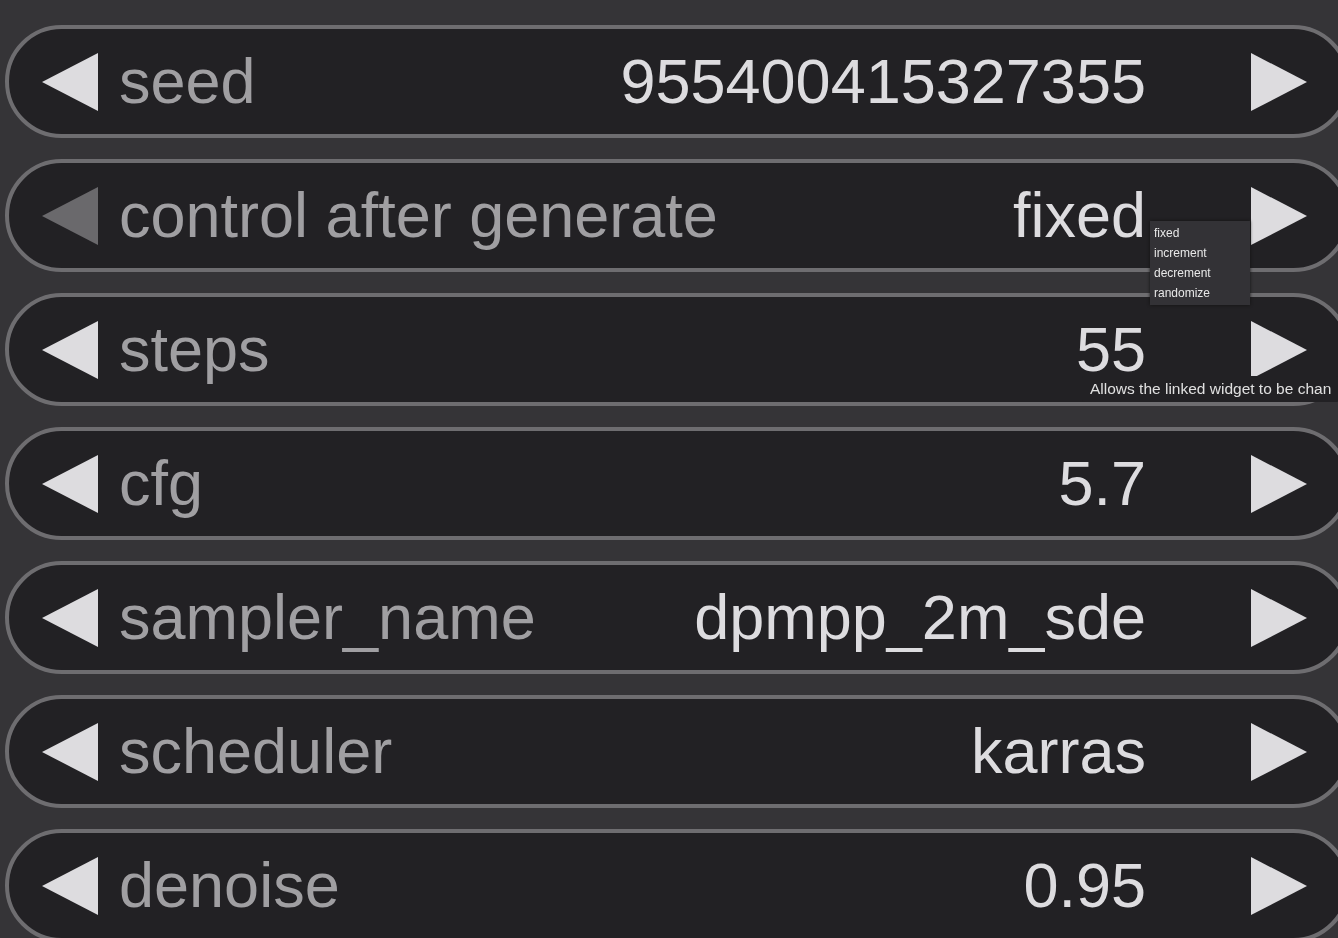  What do you see at coordinates (1058, 751) in the screenshot?
I see `widget-value: karras` at bounding box center [1058, 751].